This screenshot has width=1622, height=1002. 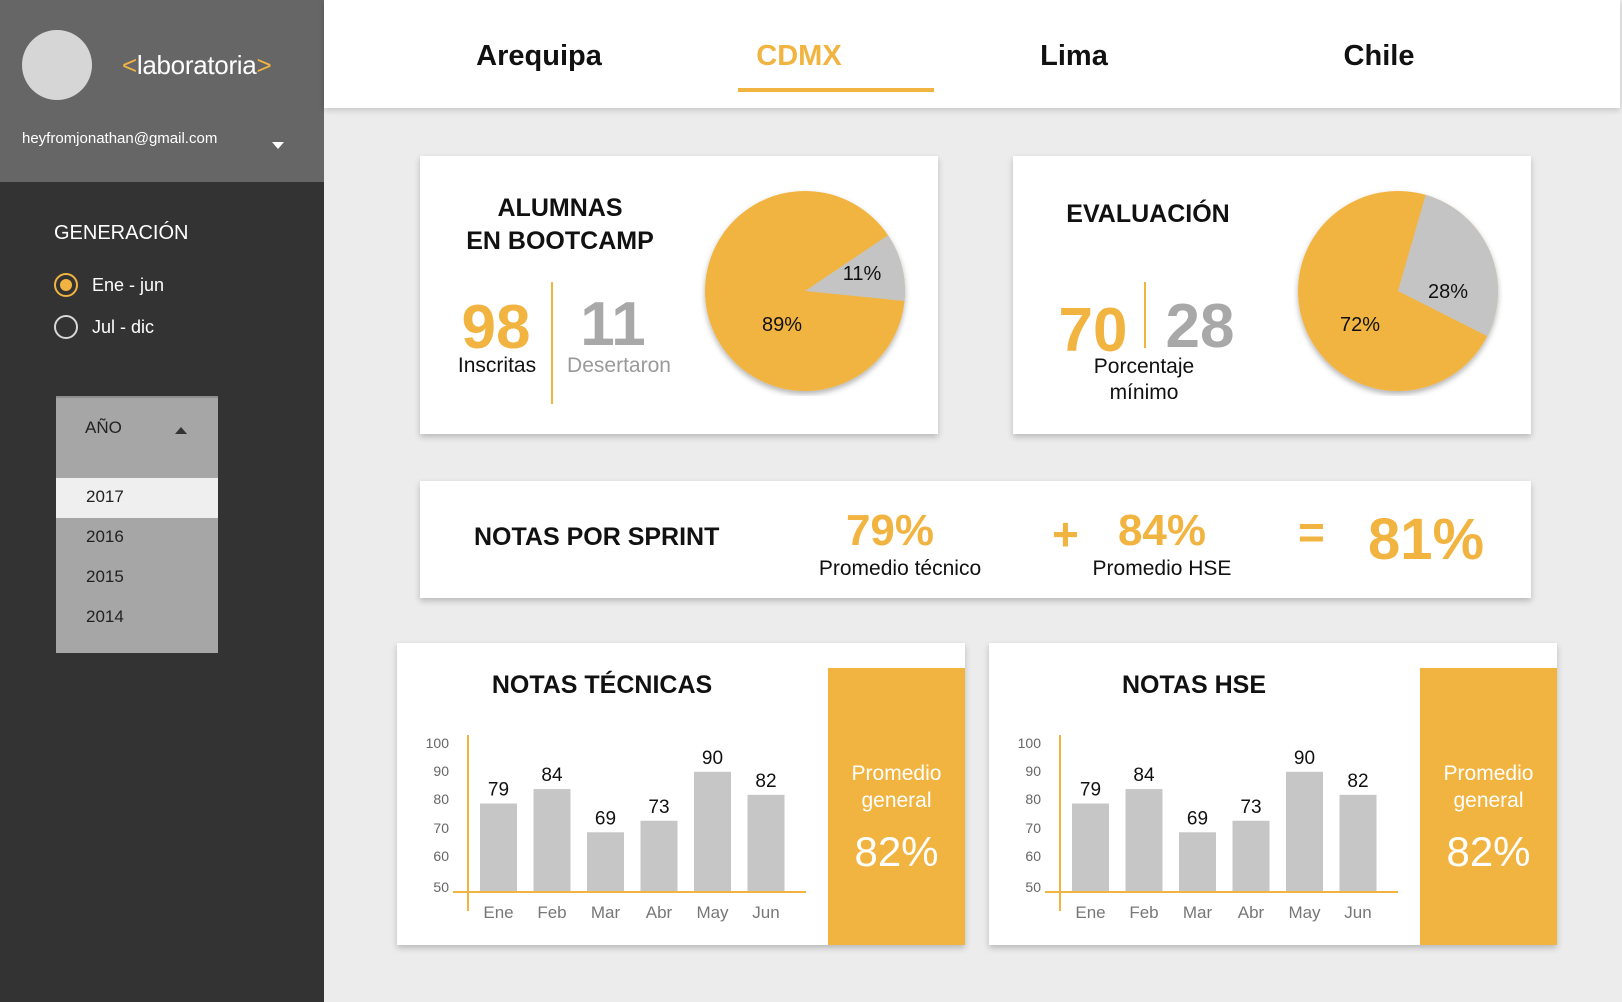 I want to click on alumnas-pie-chart: 89% 11%, so click(x=805, y=291).